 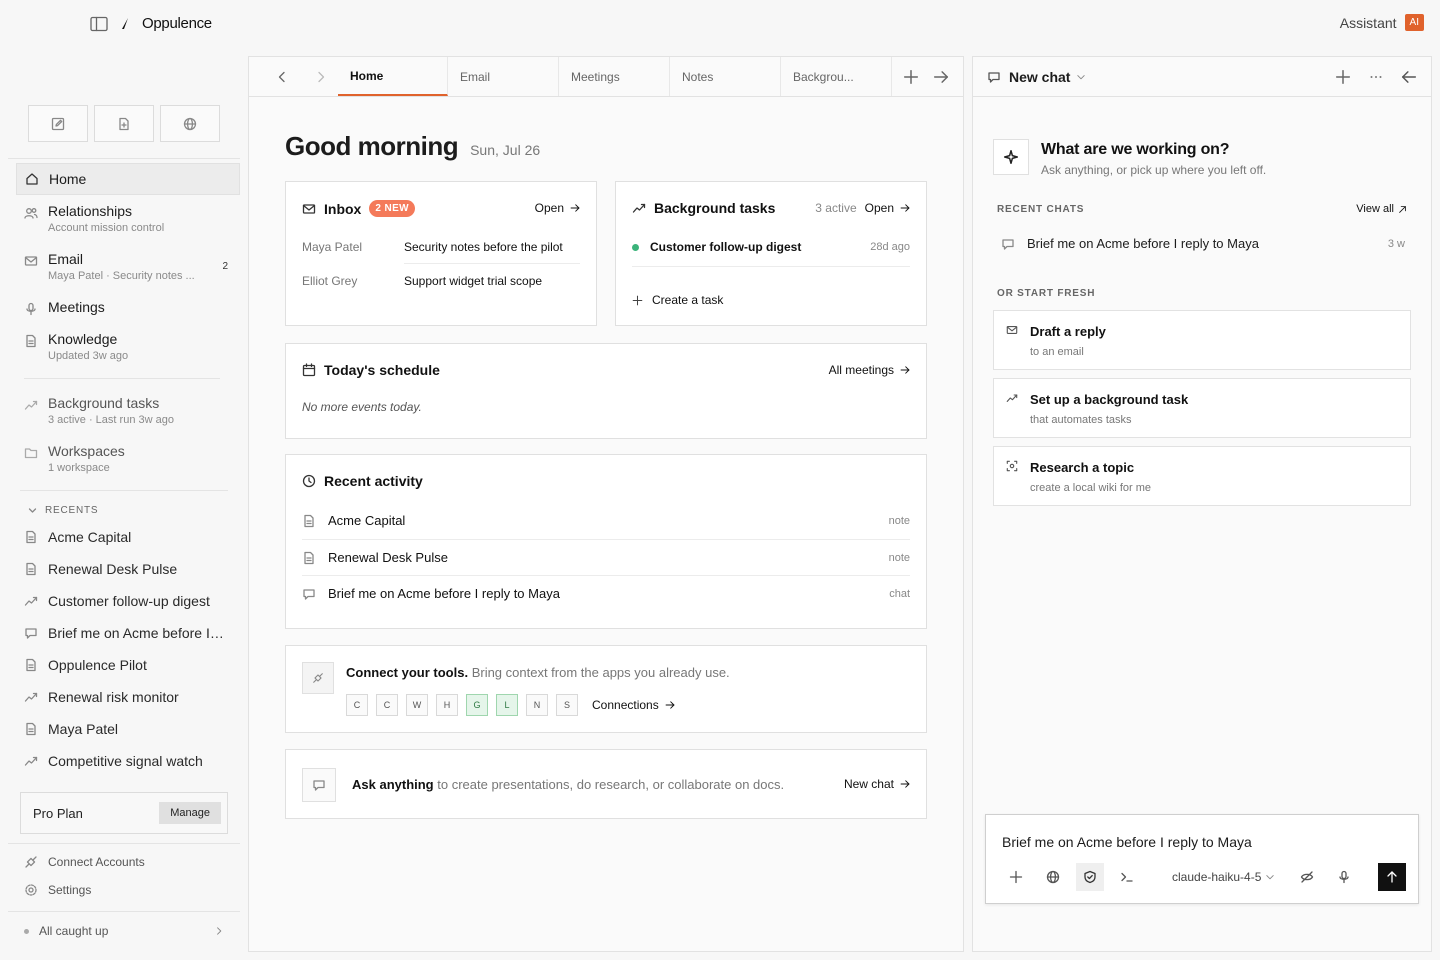 What do you see at coordinates (128, 179) in the screenshot?
I see `sidebar-item-home: Home` at bounding box center [128, 179].